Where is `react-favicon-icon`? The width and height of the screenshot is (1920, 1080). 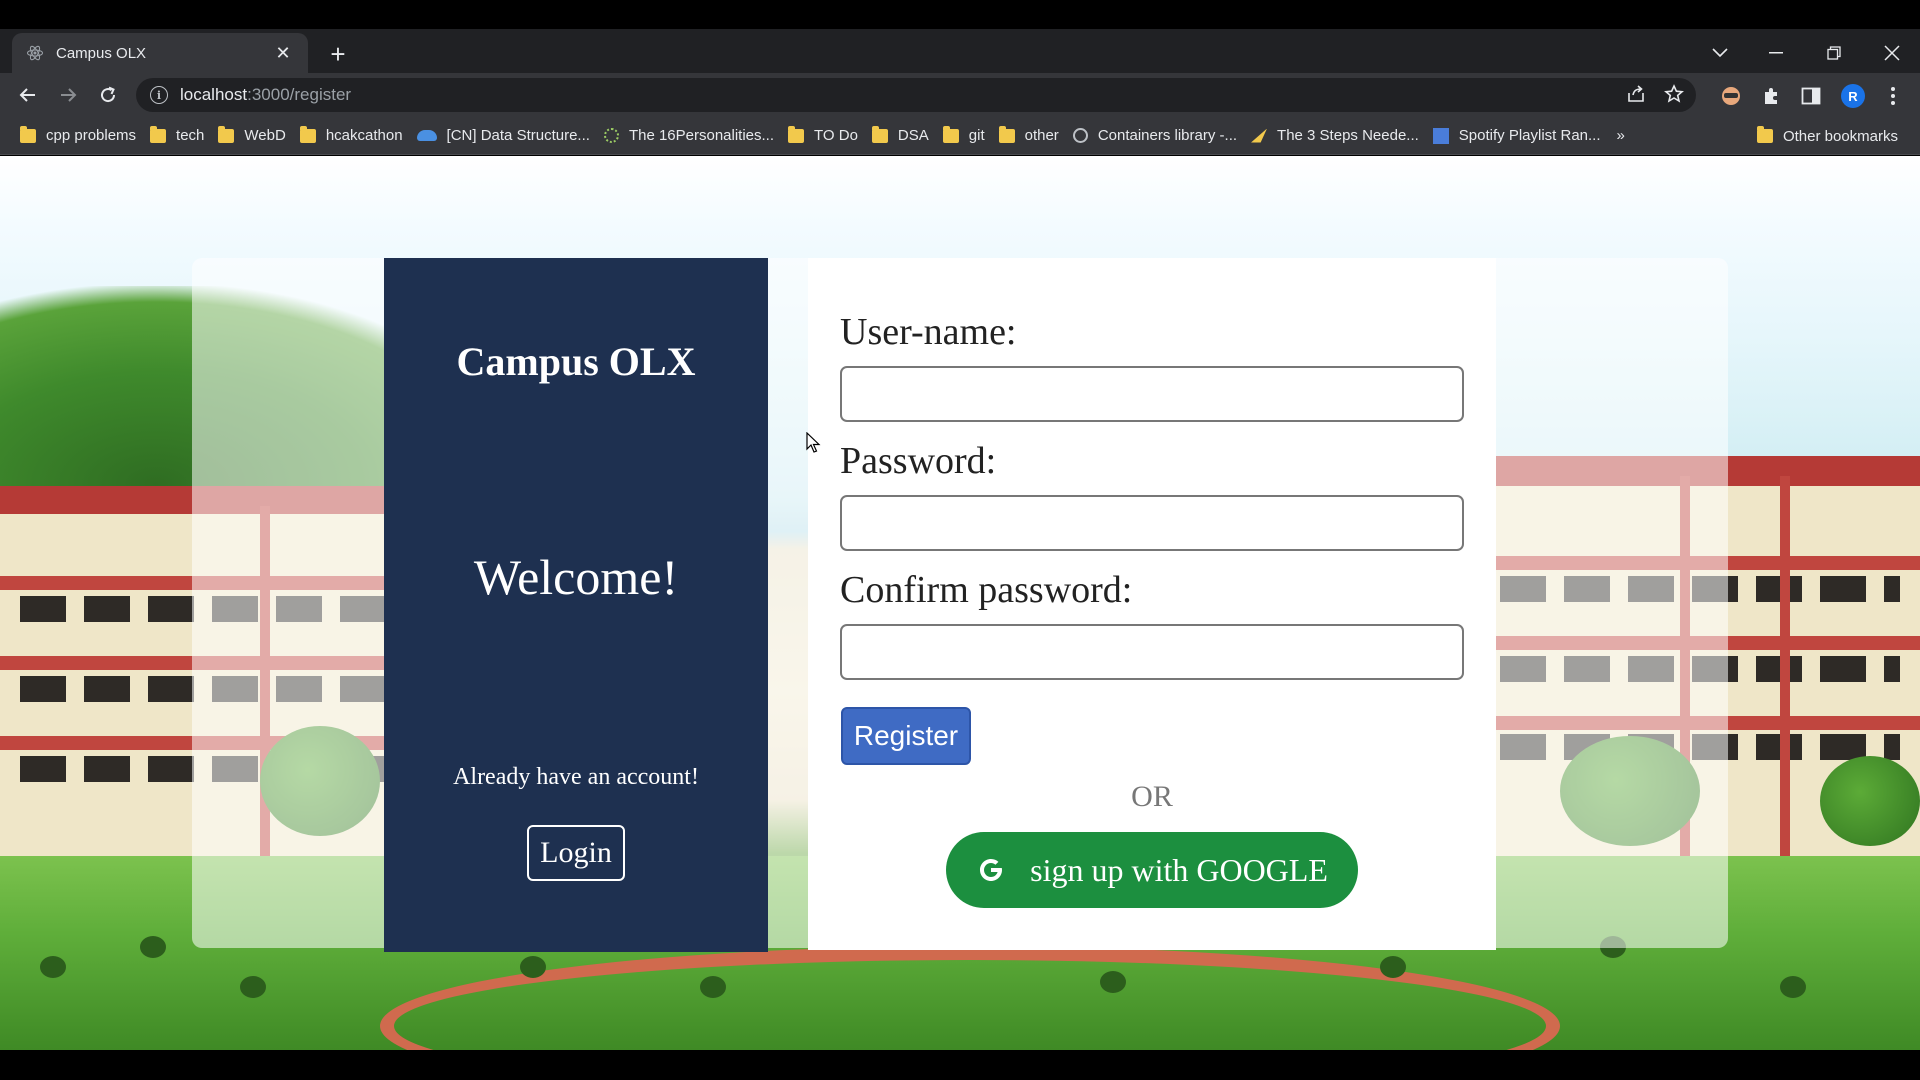
react-favicon-icon is located at coordinates (35, 53).